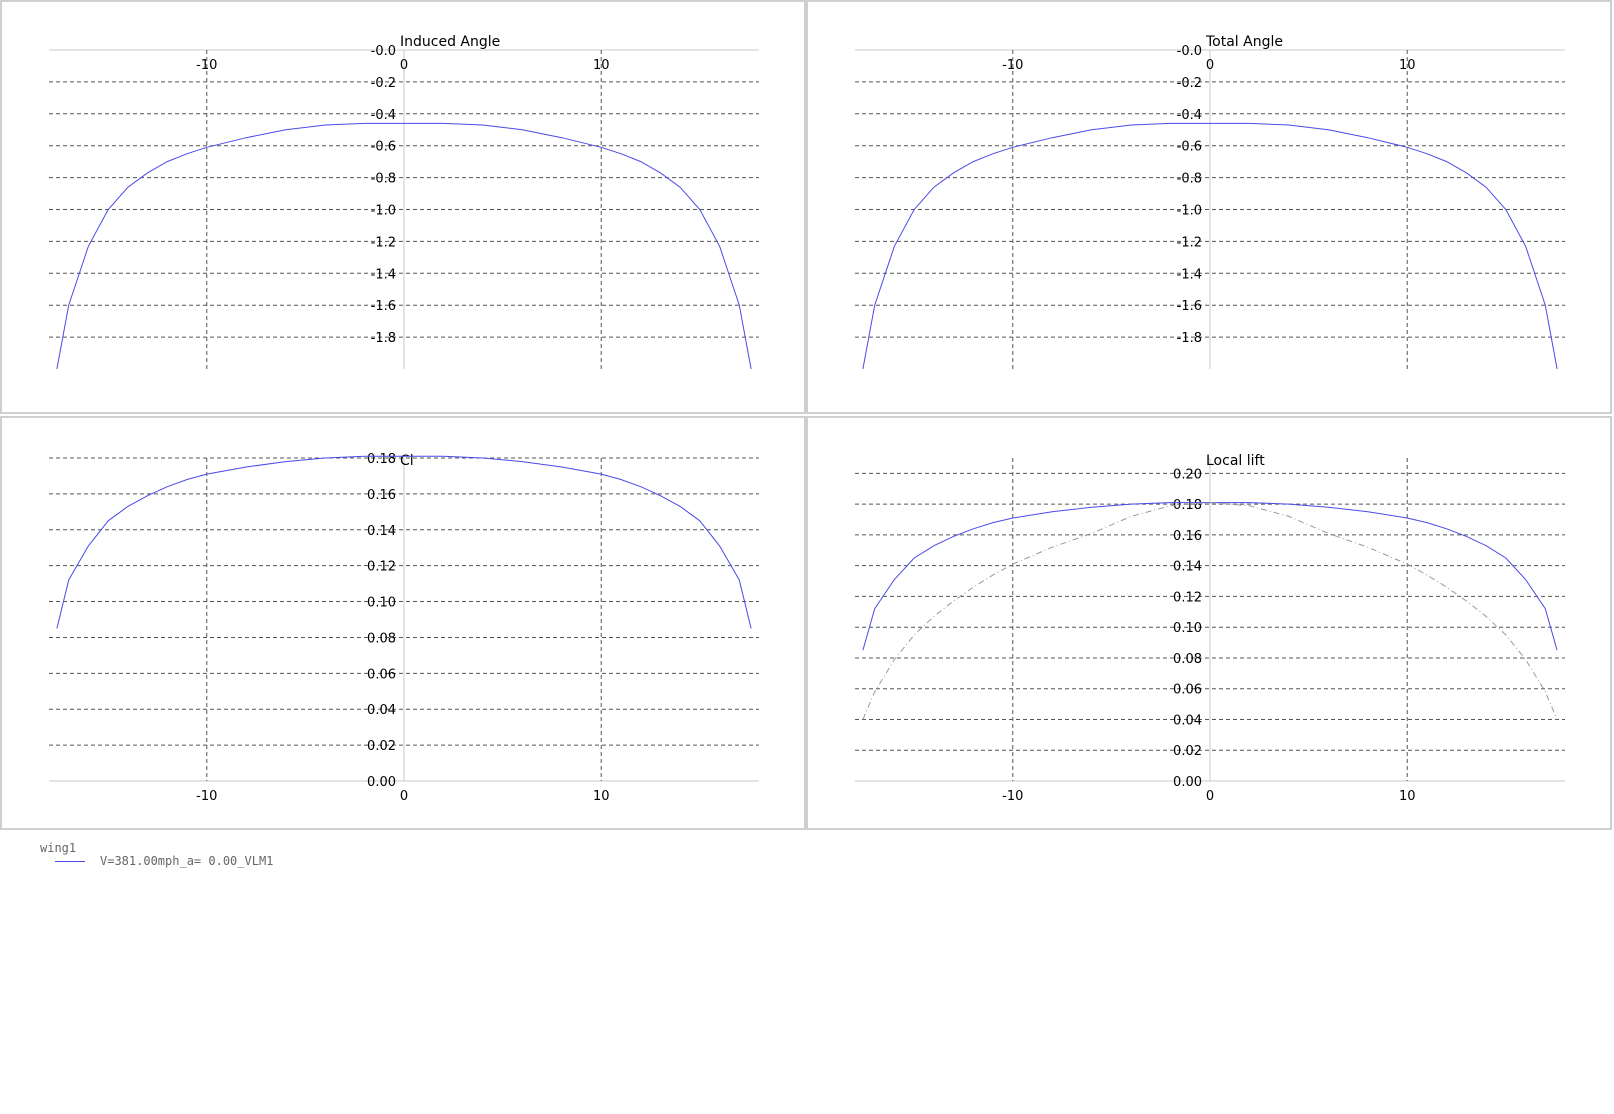  I want to click on chart-title: Total Angle, so click(1244, 42).